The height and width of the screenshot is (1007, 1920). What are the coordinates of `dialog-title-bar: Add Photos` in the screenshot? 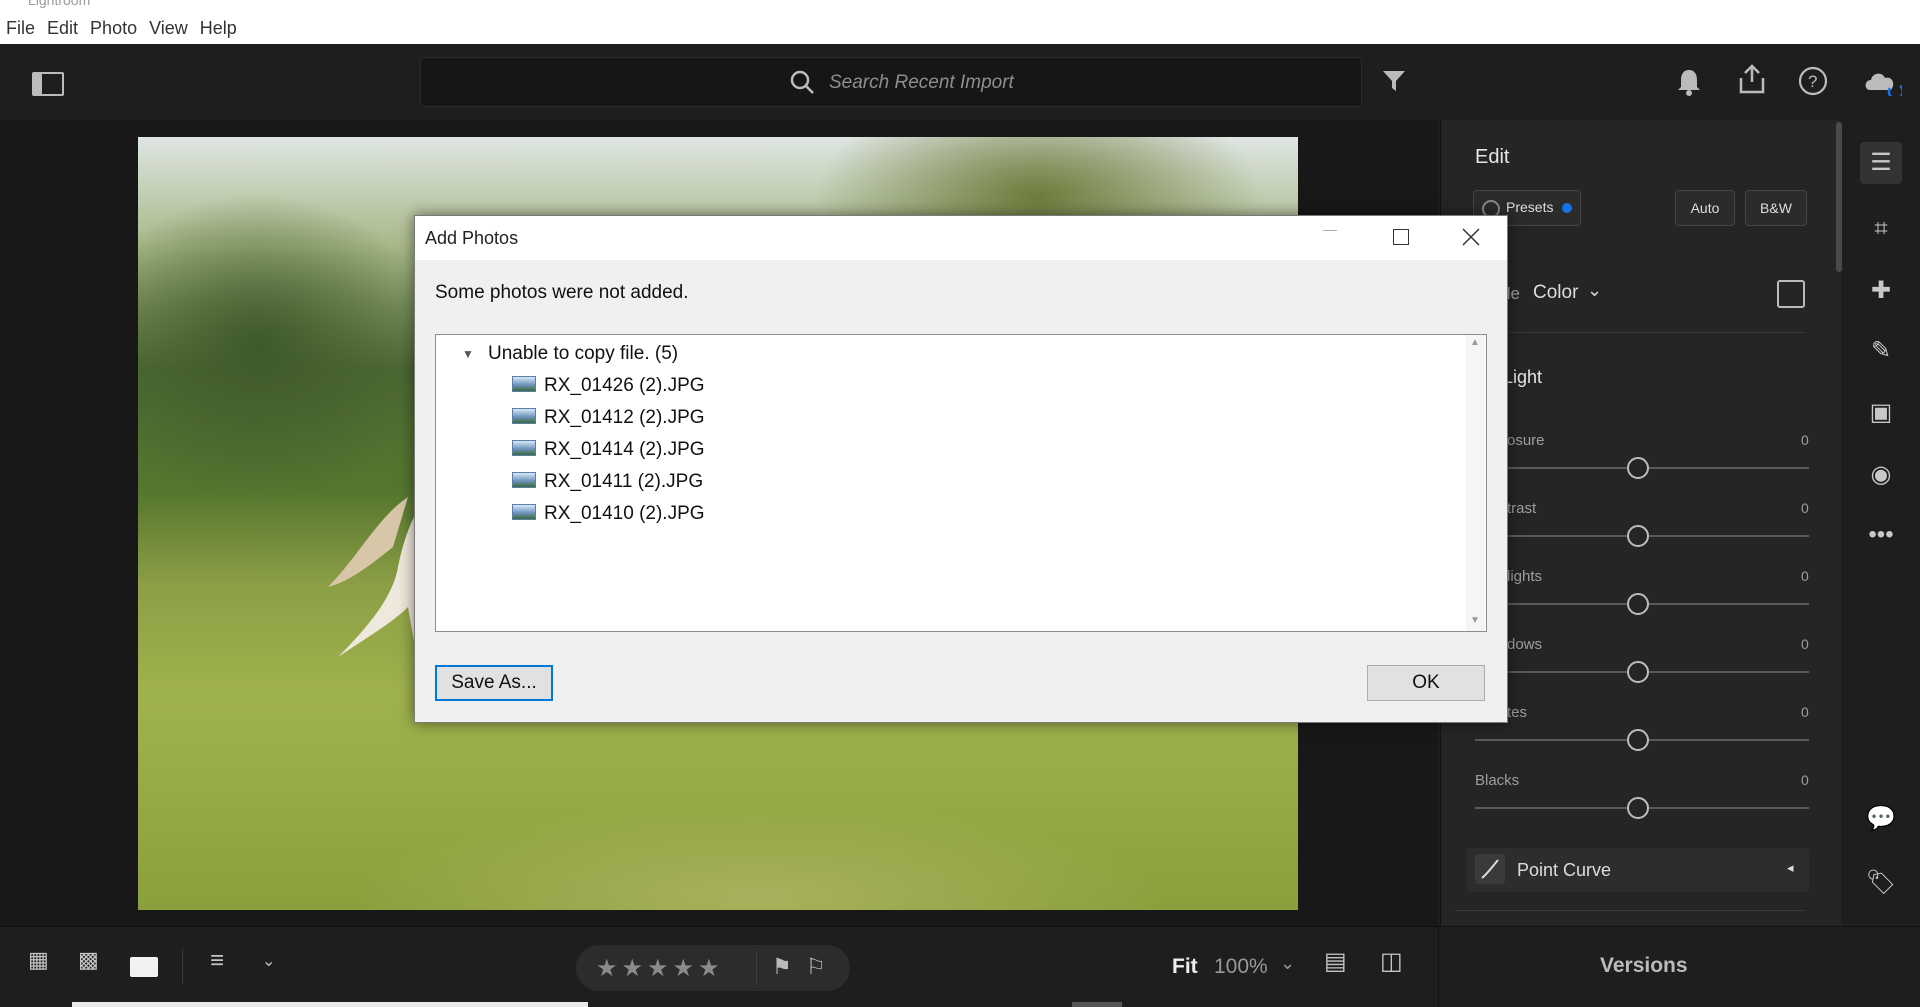 It's located at (961, 238).